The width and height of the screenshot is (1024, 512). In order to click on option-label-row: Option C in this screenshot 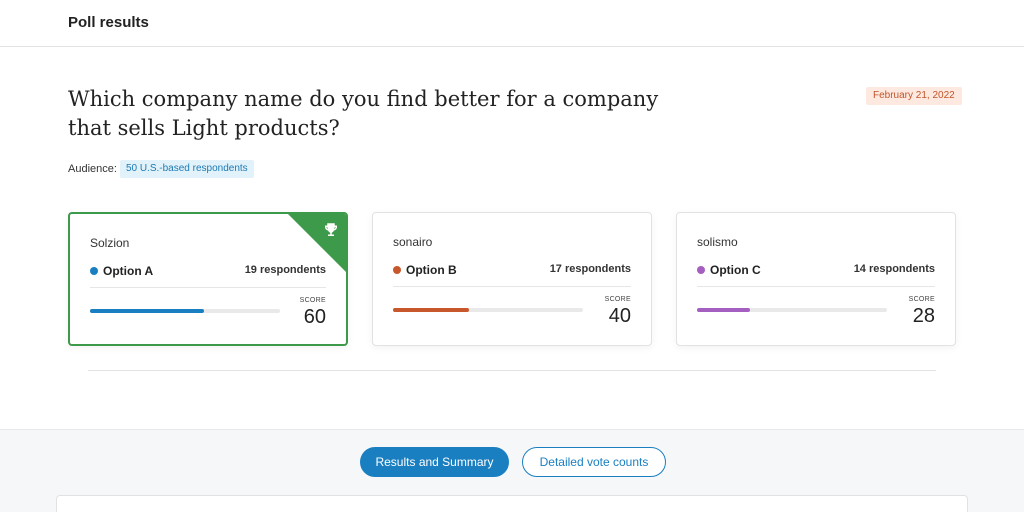, I will do `click(729, 270)`.